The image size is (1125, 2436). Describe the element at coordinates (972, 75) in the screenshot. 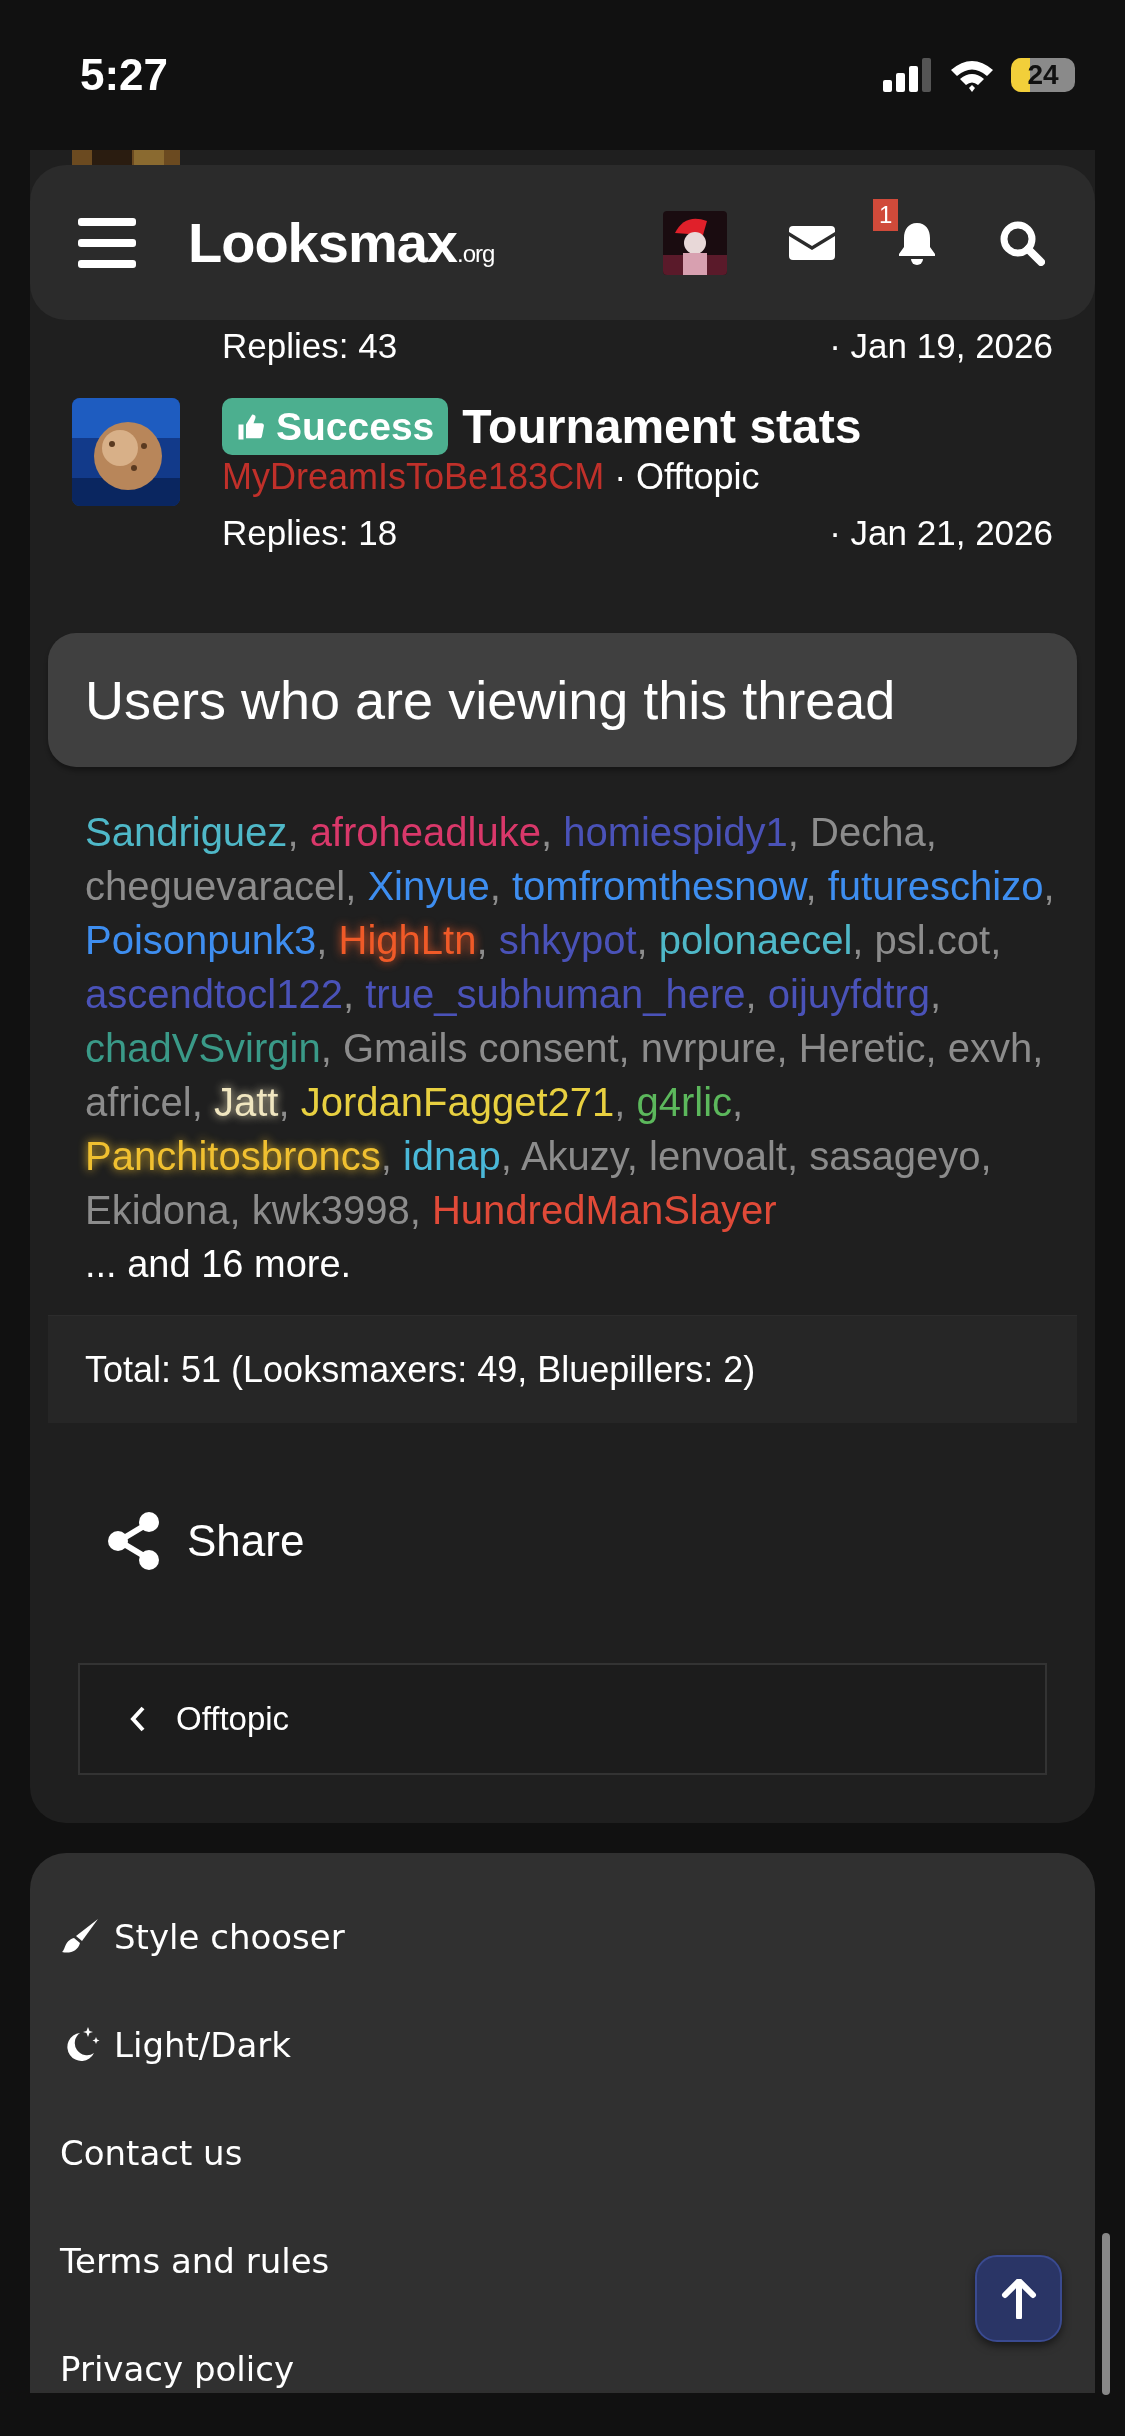

I see `wifi-icon` at that location.